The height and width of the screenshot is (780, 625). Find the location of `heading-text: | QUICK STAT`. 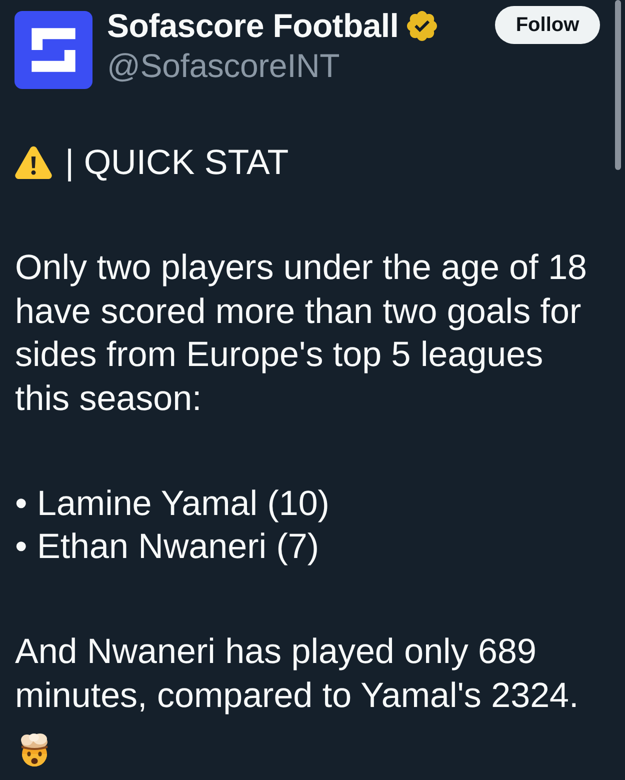

heading-text: | QUICK STAT is located at coordinates (177, 163).